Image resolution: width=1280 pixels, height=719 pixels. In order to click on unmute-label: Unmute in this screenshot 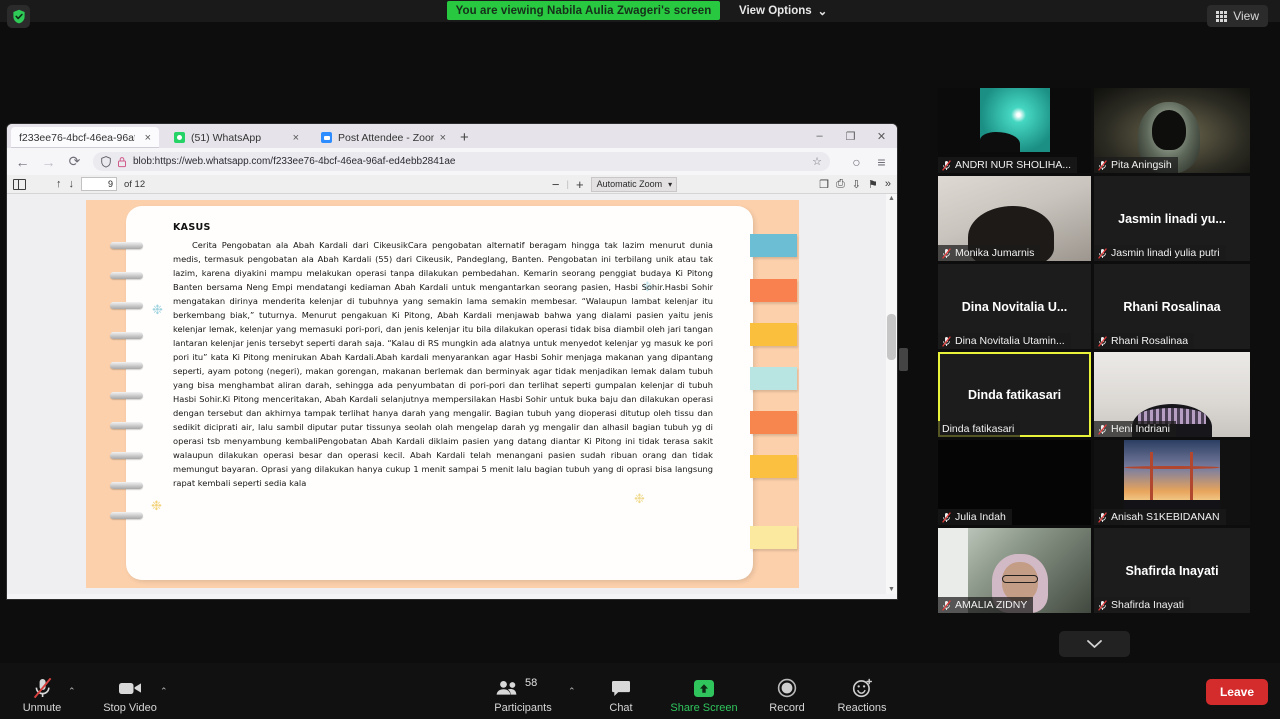, I will do `click(42, 708)`.